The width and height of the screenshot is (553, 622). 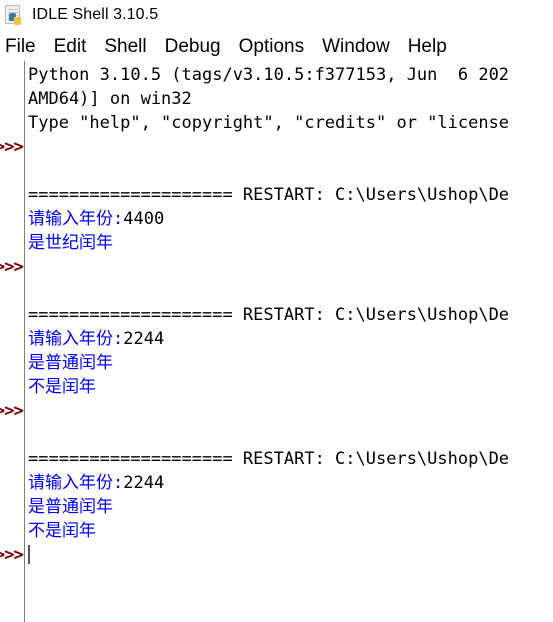 I want to click on menu-item-window: Window, so click(x=356, y=47).